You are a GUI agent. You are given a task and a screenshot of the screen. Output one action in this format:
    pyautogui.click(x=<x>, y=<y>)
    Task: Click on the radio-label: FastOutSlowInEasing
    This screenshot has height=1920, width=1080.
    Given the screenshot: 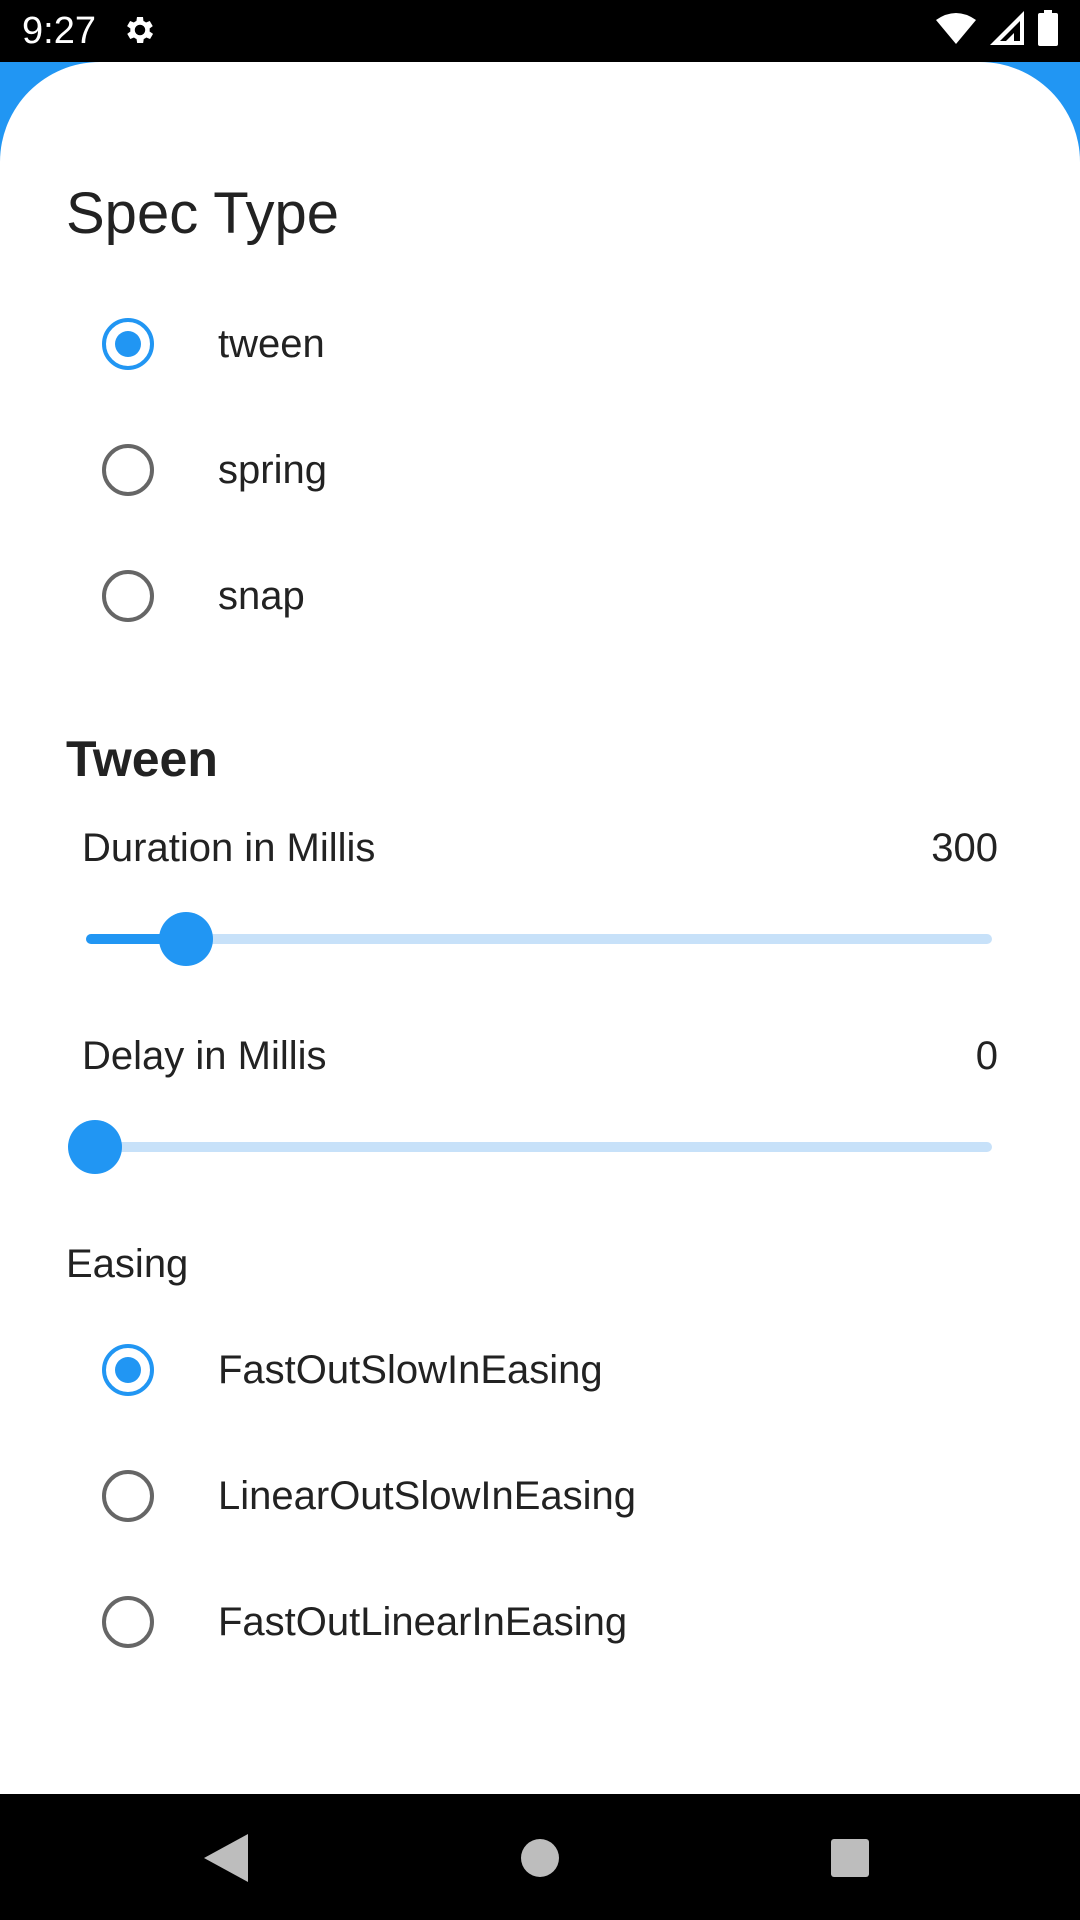 What is the action you would take?
    pyautogui.click(x=410, y=1369)
    